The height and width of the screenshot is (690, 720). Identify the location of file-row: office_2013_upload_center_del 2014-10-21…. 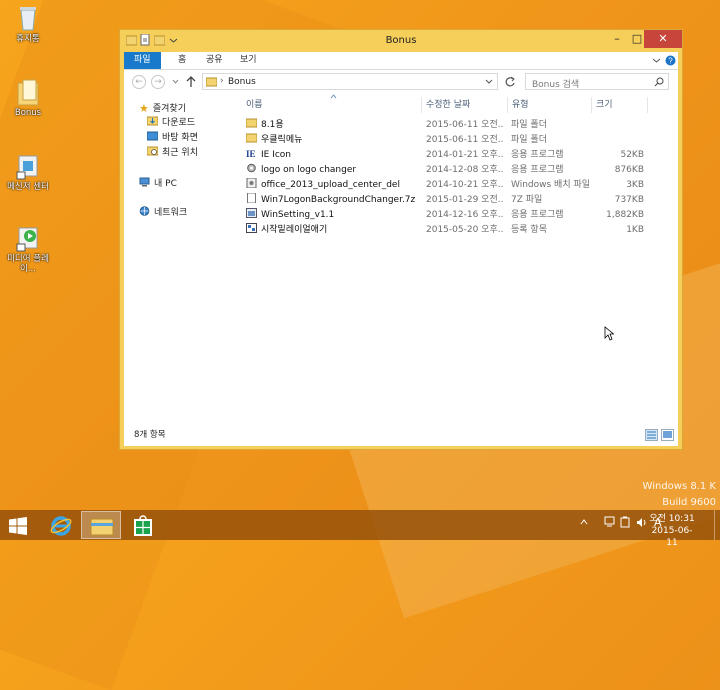
(446, 185).